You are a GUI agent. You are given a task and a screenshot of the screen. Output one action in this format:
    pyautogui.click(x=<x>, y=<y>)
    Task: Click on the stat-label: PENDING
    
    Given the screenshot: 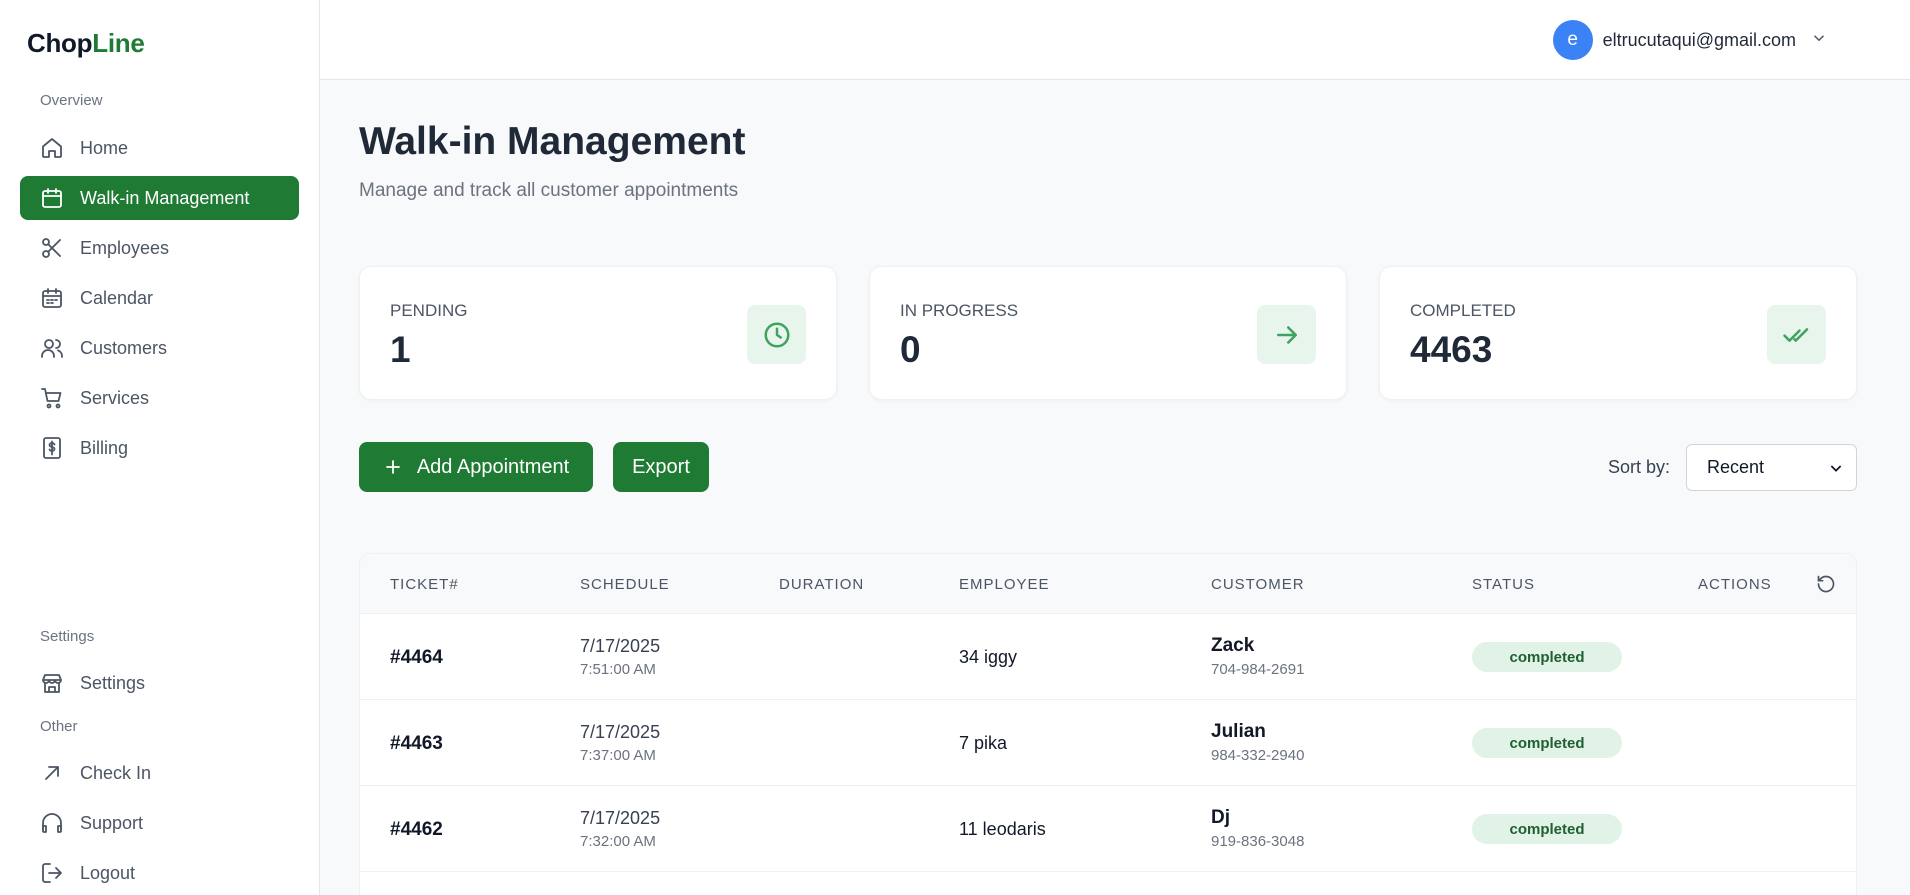 What is the action you would take?
    pyautogui.click(x=429, y=310)
    